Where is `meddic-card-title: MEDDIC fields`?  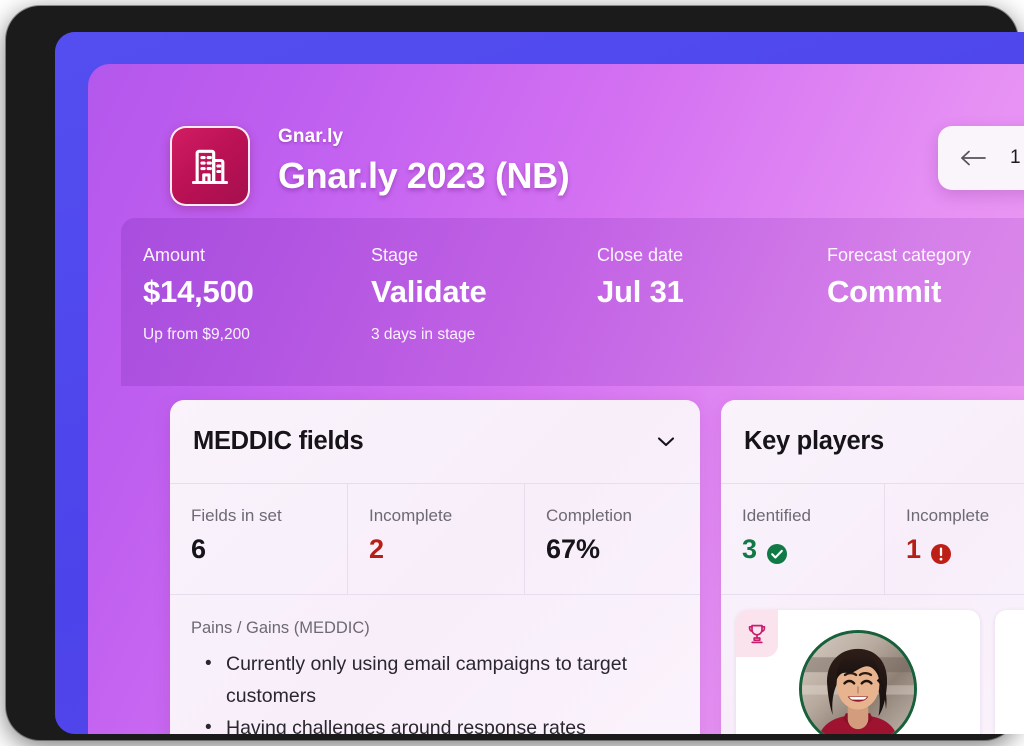
meddic-card-title: MEDDIC fields is located at coordinates (278, 441).